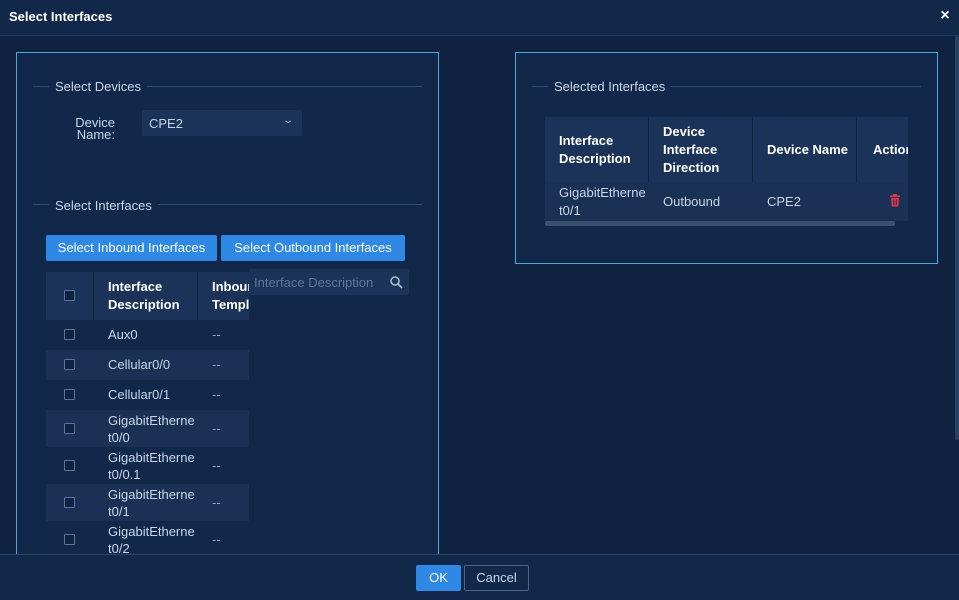 The height and width of the screenshot is (600, 959). What do you see at coordinates (69, 295) in the screenshot?
I see `select-all-checkbox` at bounding box center [69, 295].